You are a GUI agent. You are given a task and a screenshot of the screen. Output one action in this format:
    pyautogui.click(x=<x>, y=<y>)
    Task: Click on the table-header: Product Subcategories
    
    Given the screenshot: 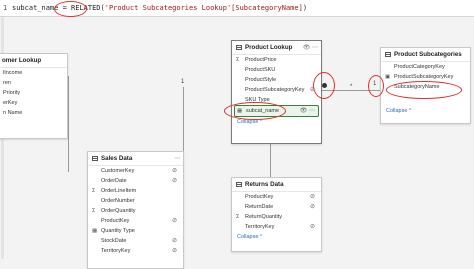 What is the action you would take?
    pyautogui.click(x=425, y=55)
    